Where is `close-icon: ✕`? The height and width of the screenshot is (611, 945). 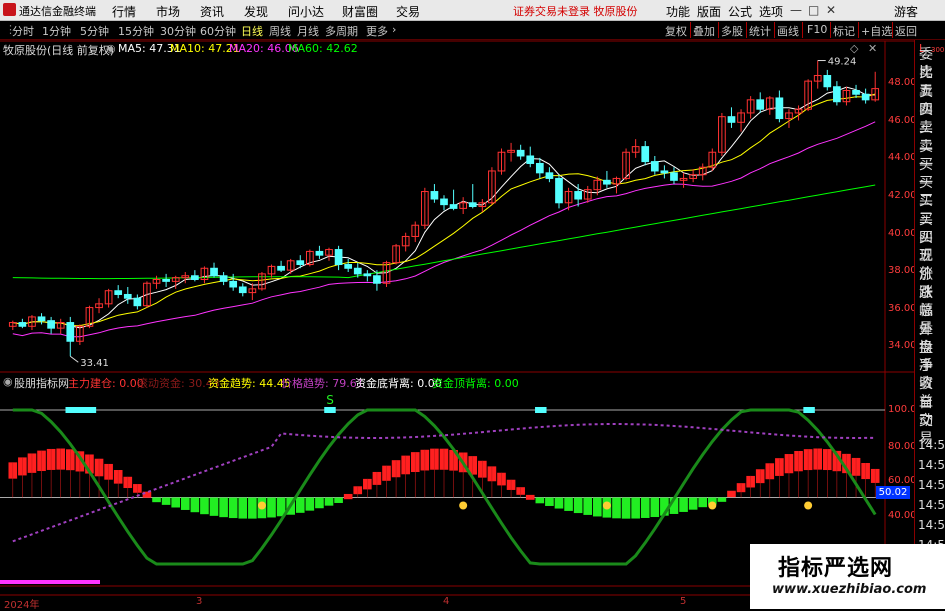
close-icon: ✕ is located at coordinates (831, 10).